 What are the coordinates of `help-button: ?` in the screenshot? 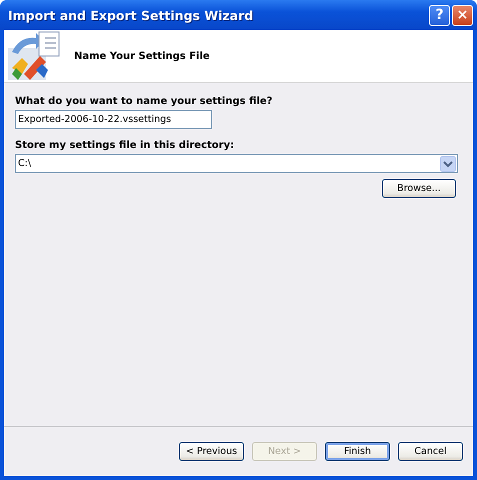 It's located at (439, 15).